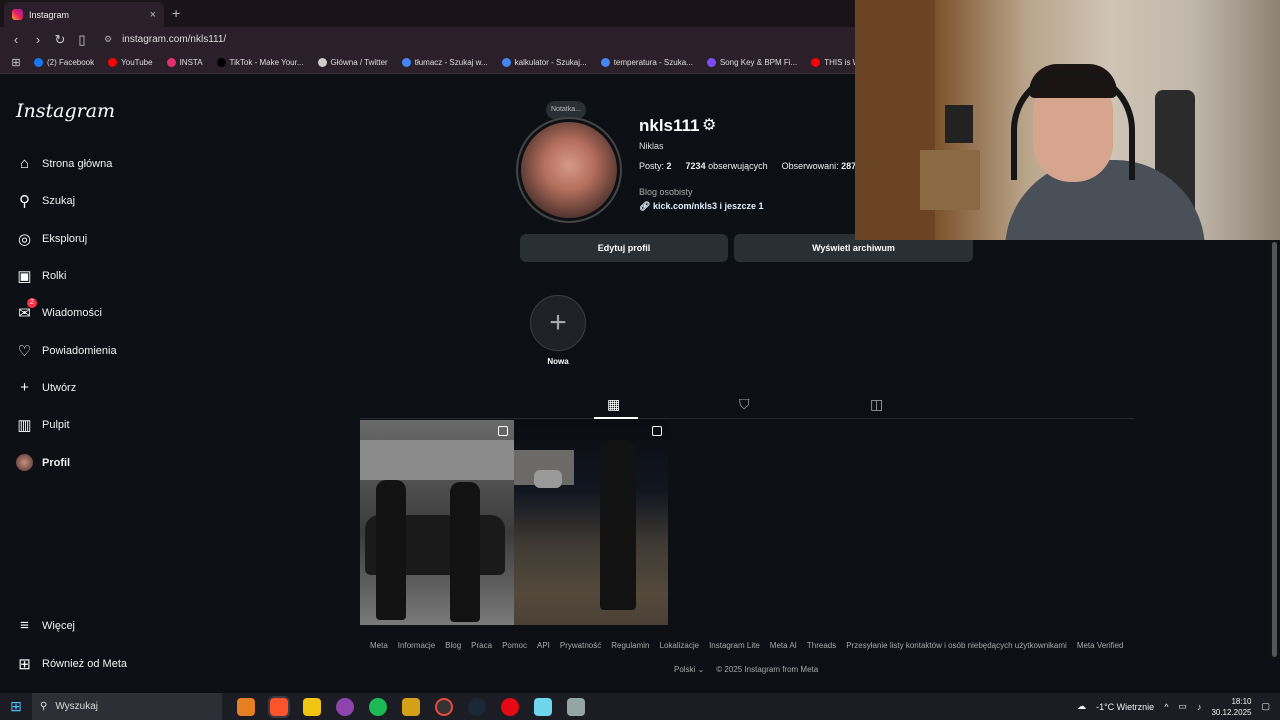  I want to click on footer-link: Praca, so click(481, 645).